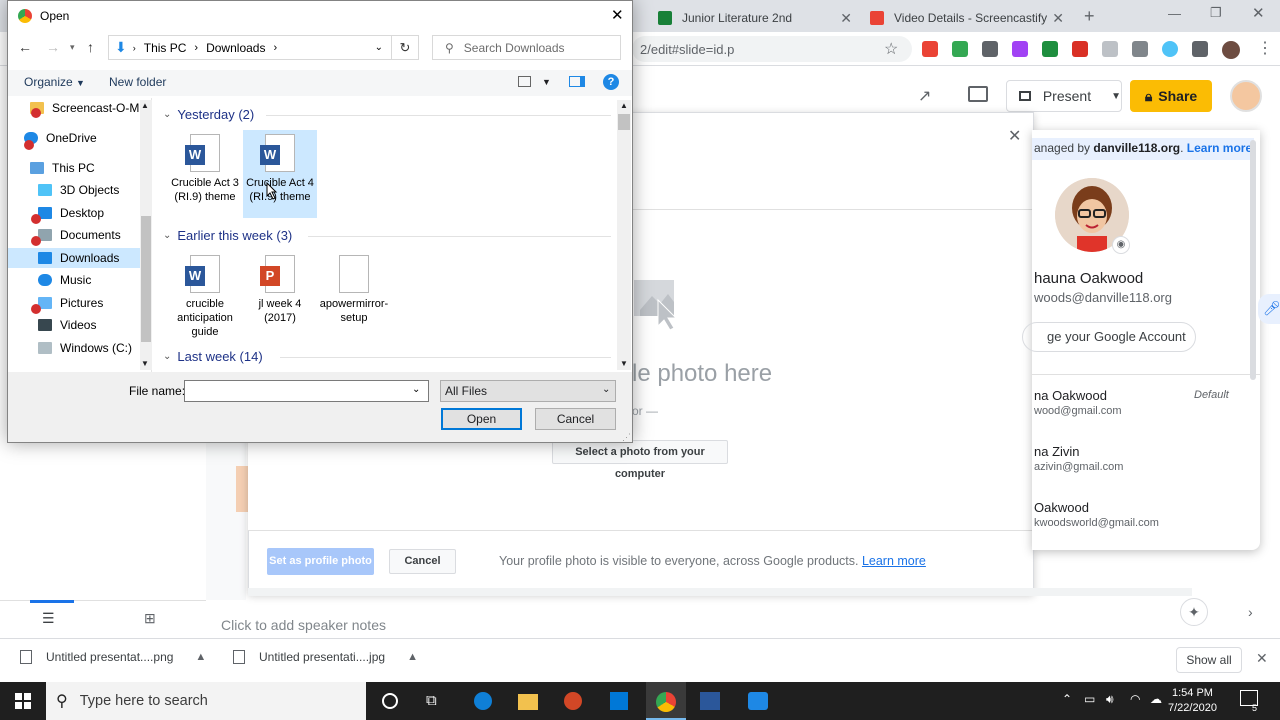  What do you see at coordinates (640, 460) in the screenshot?
I see `select-photo-button: Select a photo from your computer` at bounding box center [640, 460].